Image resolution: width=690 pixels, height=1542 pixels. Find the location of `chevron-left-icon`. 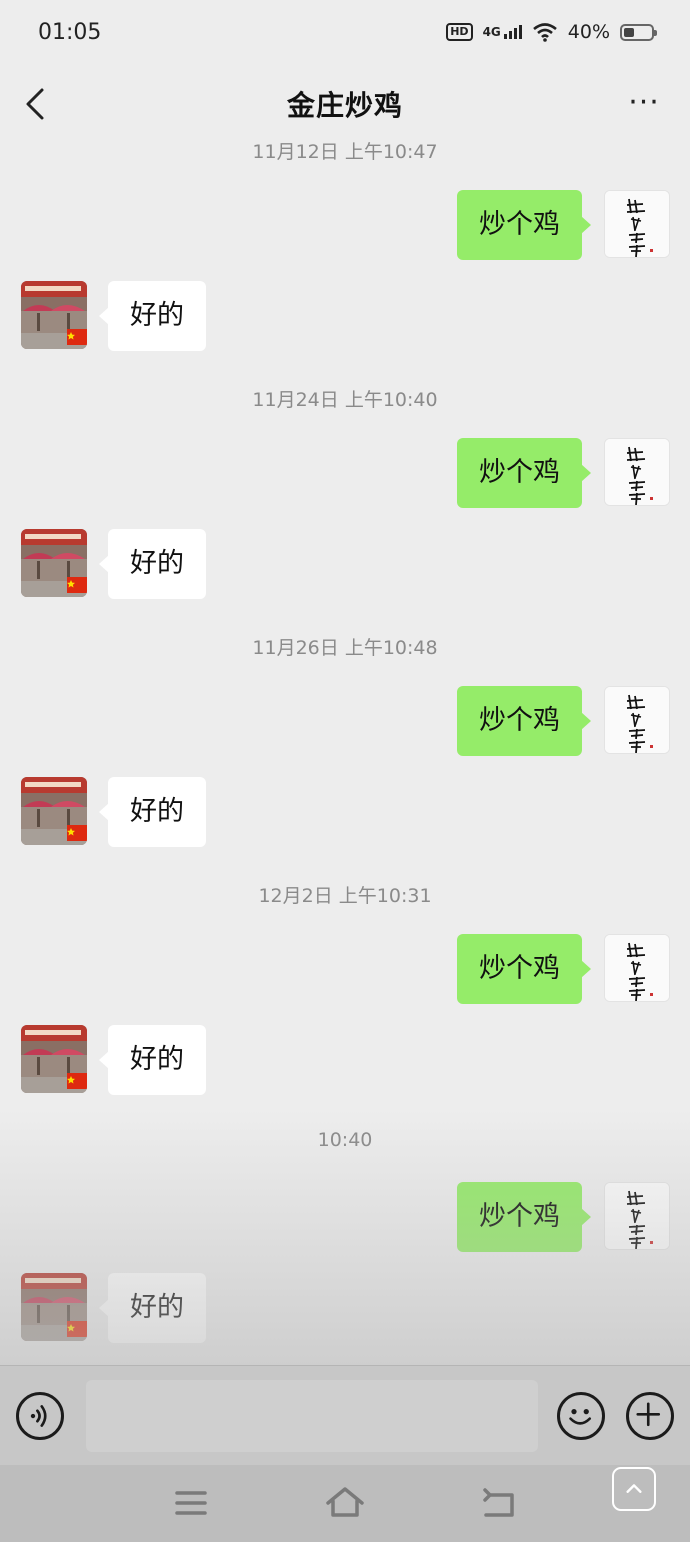

chevron-left-icon is located at coordinates (38, 104).